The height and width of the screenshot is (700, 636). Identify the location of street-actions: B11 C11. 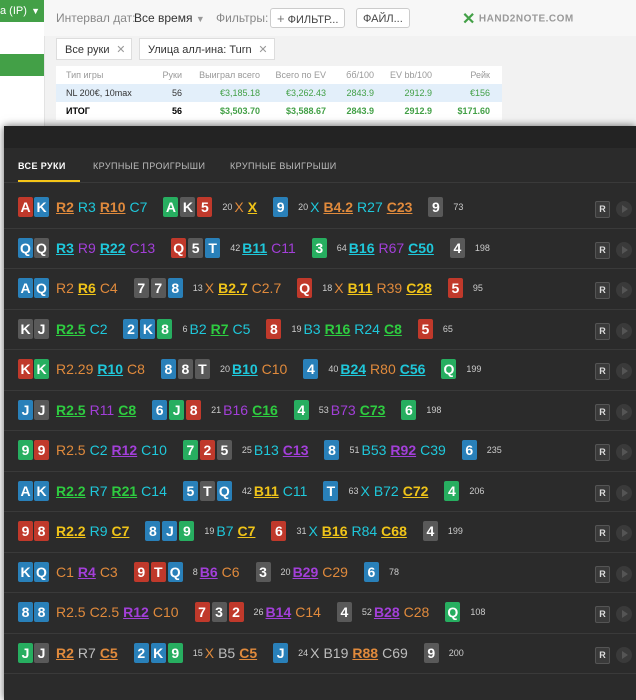
(271, 248).